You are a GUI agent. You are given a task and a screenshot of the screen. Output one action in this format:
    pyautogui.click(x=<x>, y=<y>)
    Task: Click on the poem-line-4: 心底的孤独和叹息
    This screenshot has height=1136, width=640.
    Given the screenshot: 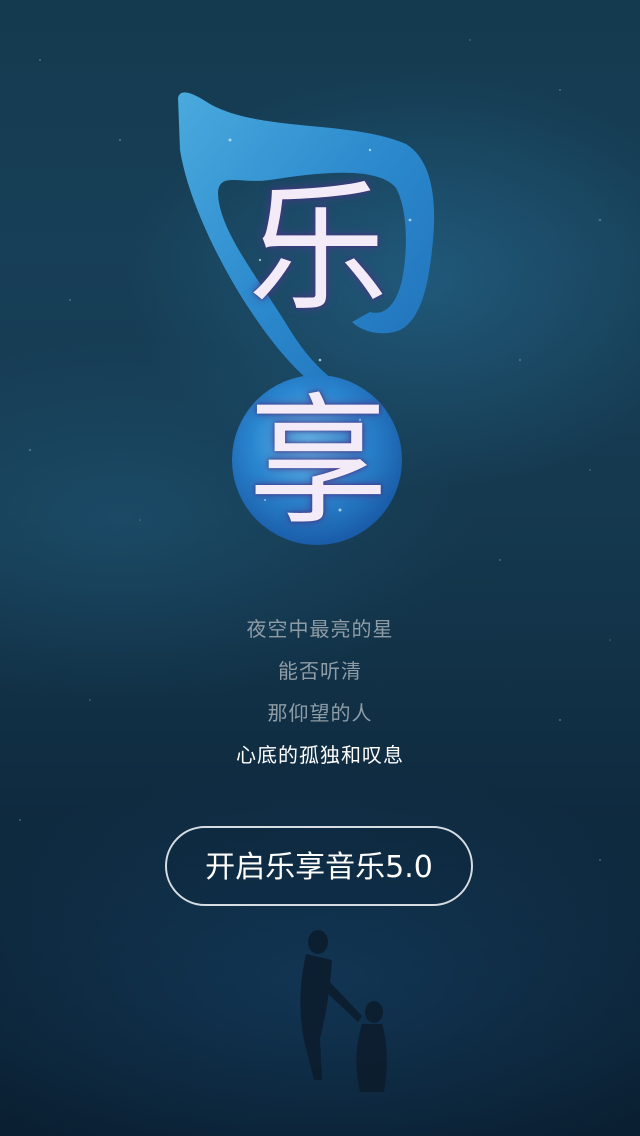 What is the action you would take?
    pyautogui.click(x=320, y=755)
    